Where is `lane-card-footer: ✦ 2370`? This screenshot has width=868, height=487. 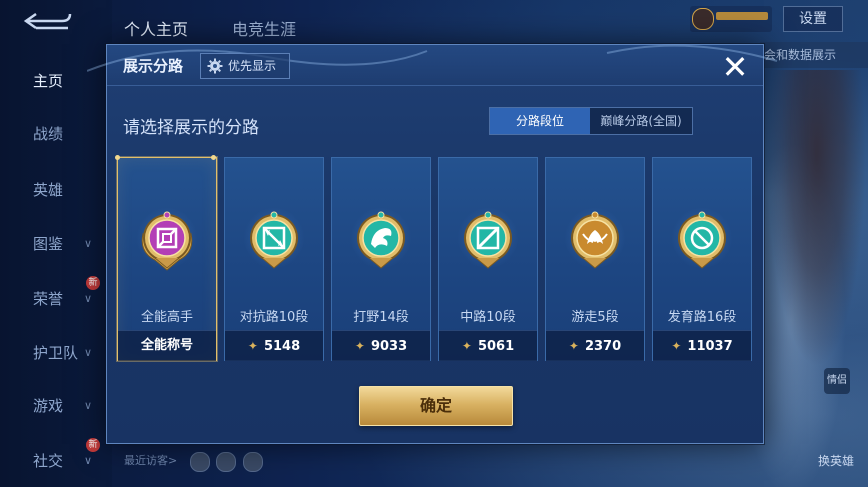
lane-card-footer: ✦ 2370 is located at coordinates (595, 345).